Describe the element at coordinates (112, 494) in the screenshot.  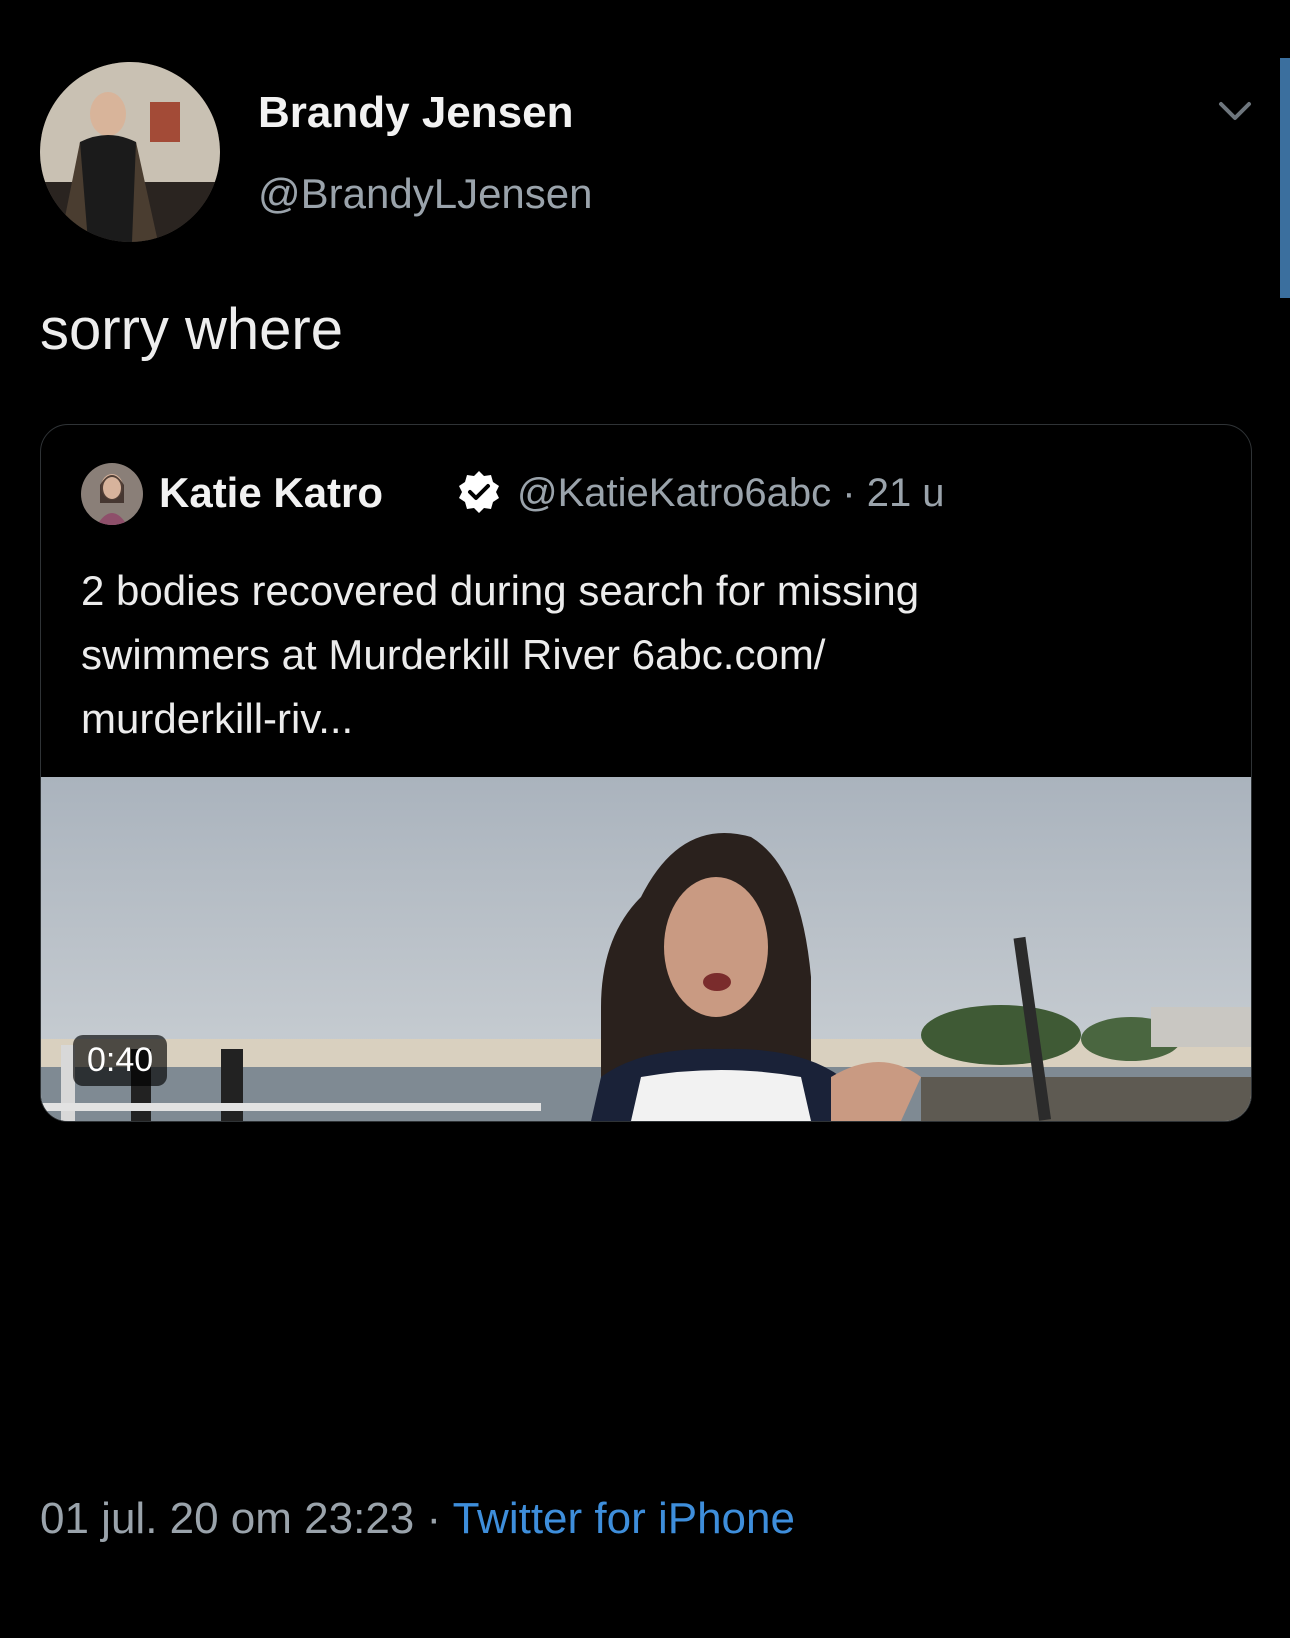
I see `quoted-author-avatar` at that location.